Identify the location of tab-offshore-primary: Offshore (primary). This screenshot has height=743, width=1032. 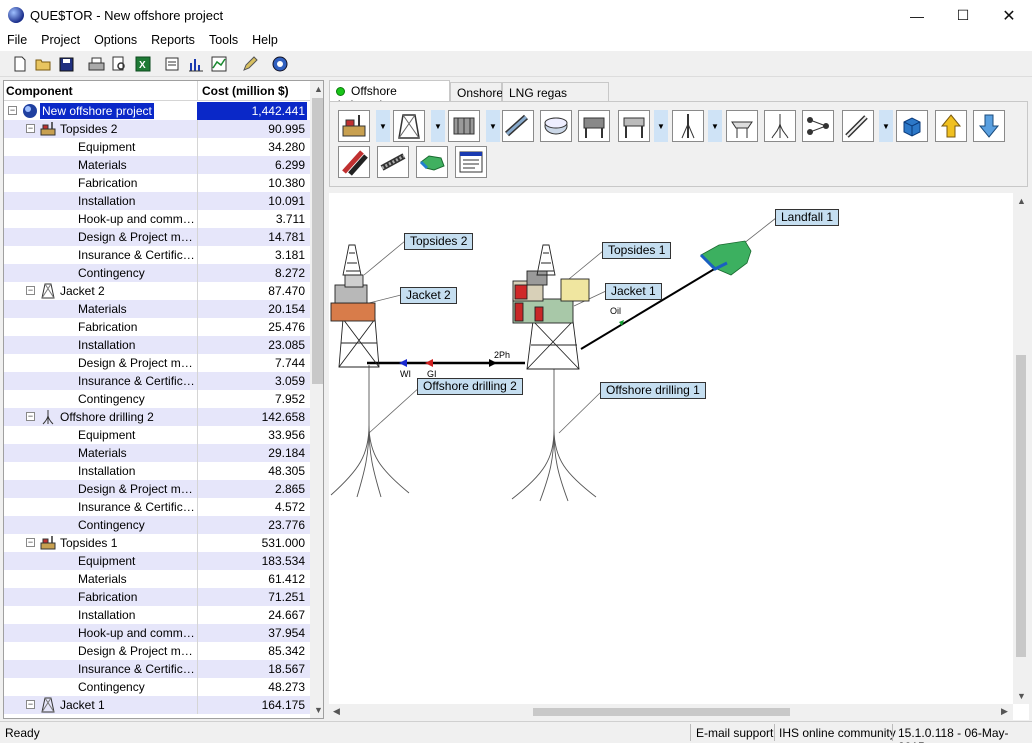
(389, 96).